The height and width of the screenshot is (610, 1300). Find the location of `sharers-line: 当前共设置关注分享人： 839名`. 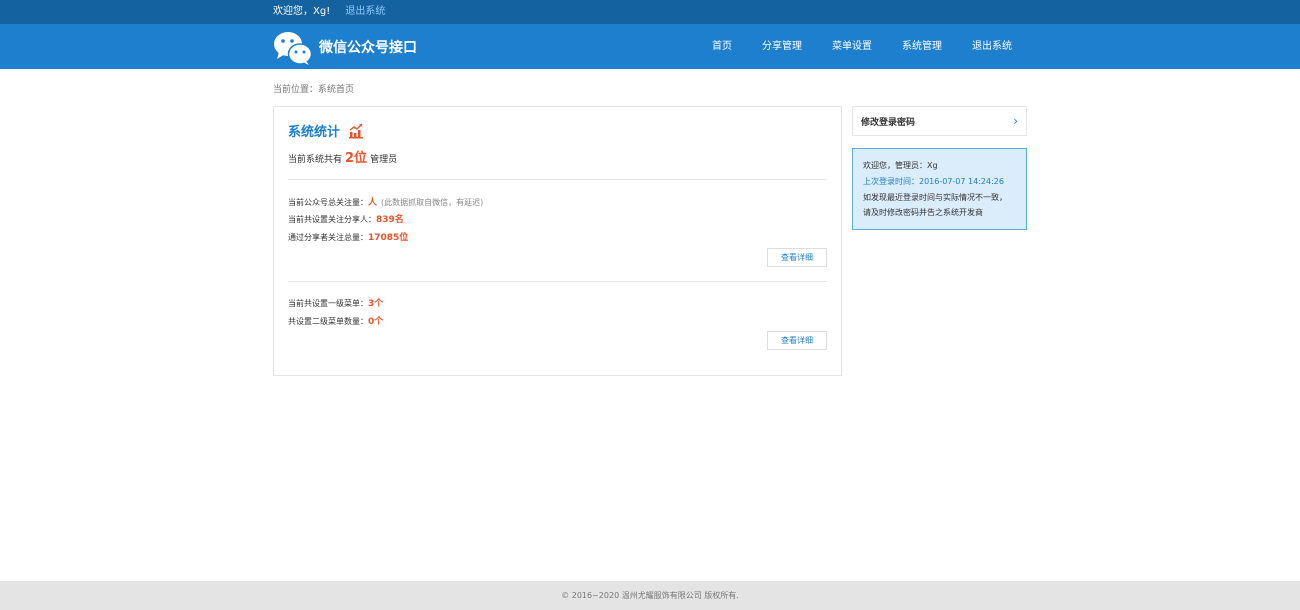

sharers-line: 当前共设置关注分享人： 839名 is located at coordinates (346, 218).